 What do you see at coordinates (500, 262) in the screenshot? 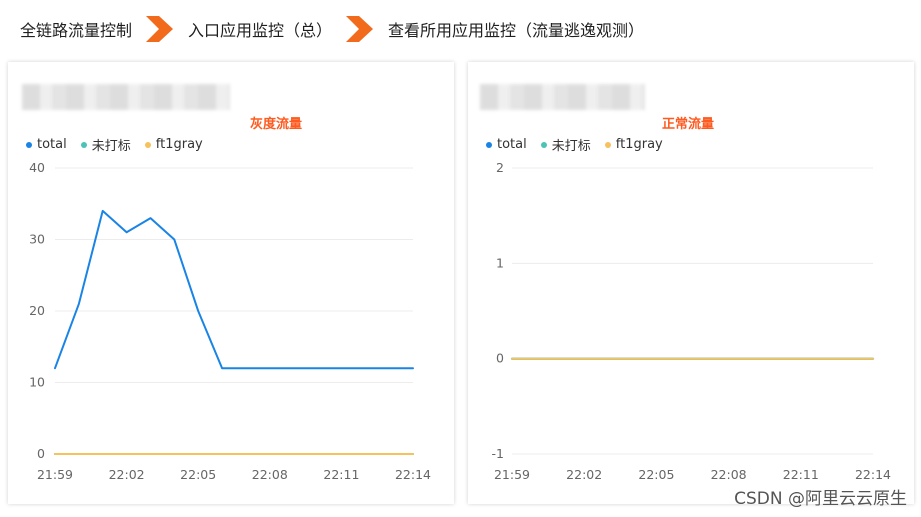
I see `y-tick-label: 1` at bounding box center [500, 262].